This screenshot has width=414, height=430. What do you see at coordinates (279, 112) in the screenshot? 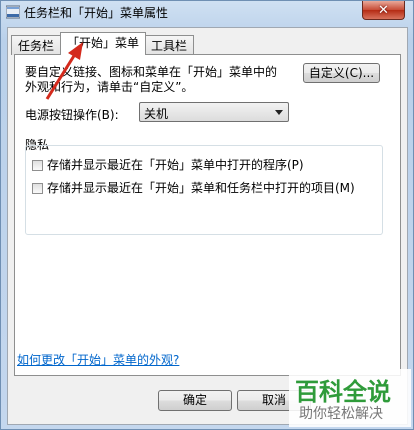
I see `chevron-down-icon` at bounding box center [279, 112].